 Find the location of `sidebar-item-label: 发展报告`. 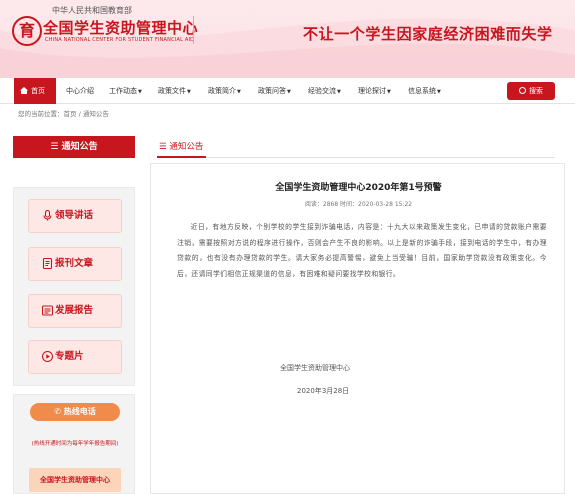

sidebar-item-label: 发展报告 is located at coordinates (74, 310).